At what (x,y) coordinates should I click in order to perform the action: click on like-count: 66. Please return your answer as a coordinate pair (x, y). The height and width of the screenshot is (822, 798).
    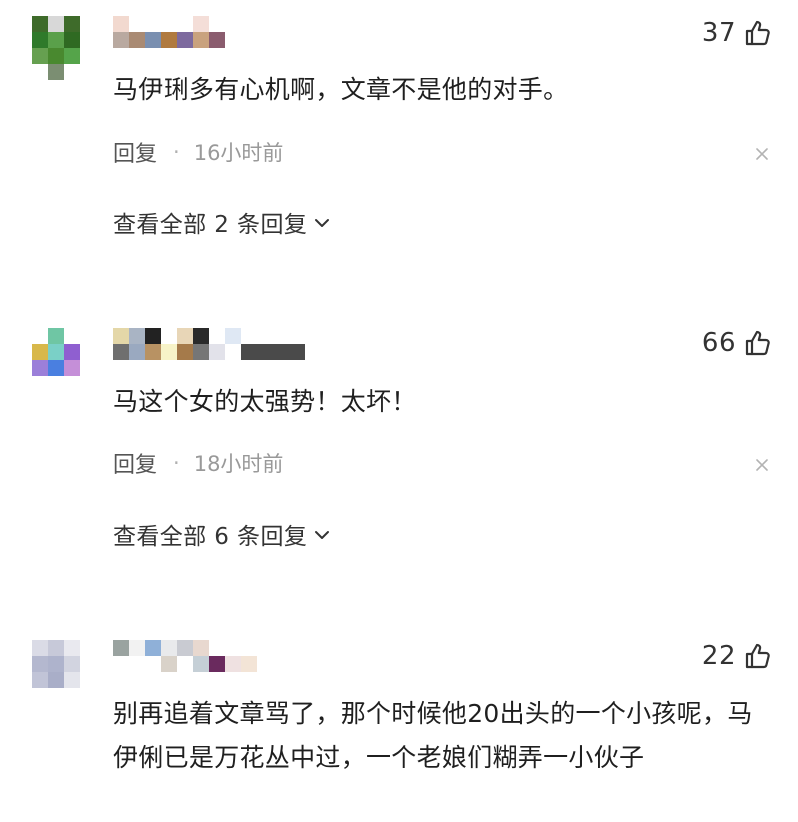
    Looking at the image, I should click on (718, 343).